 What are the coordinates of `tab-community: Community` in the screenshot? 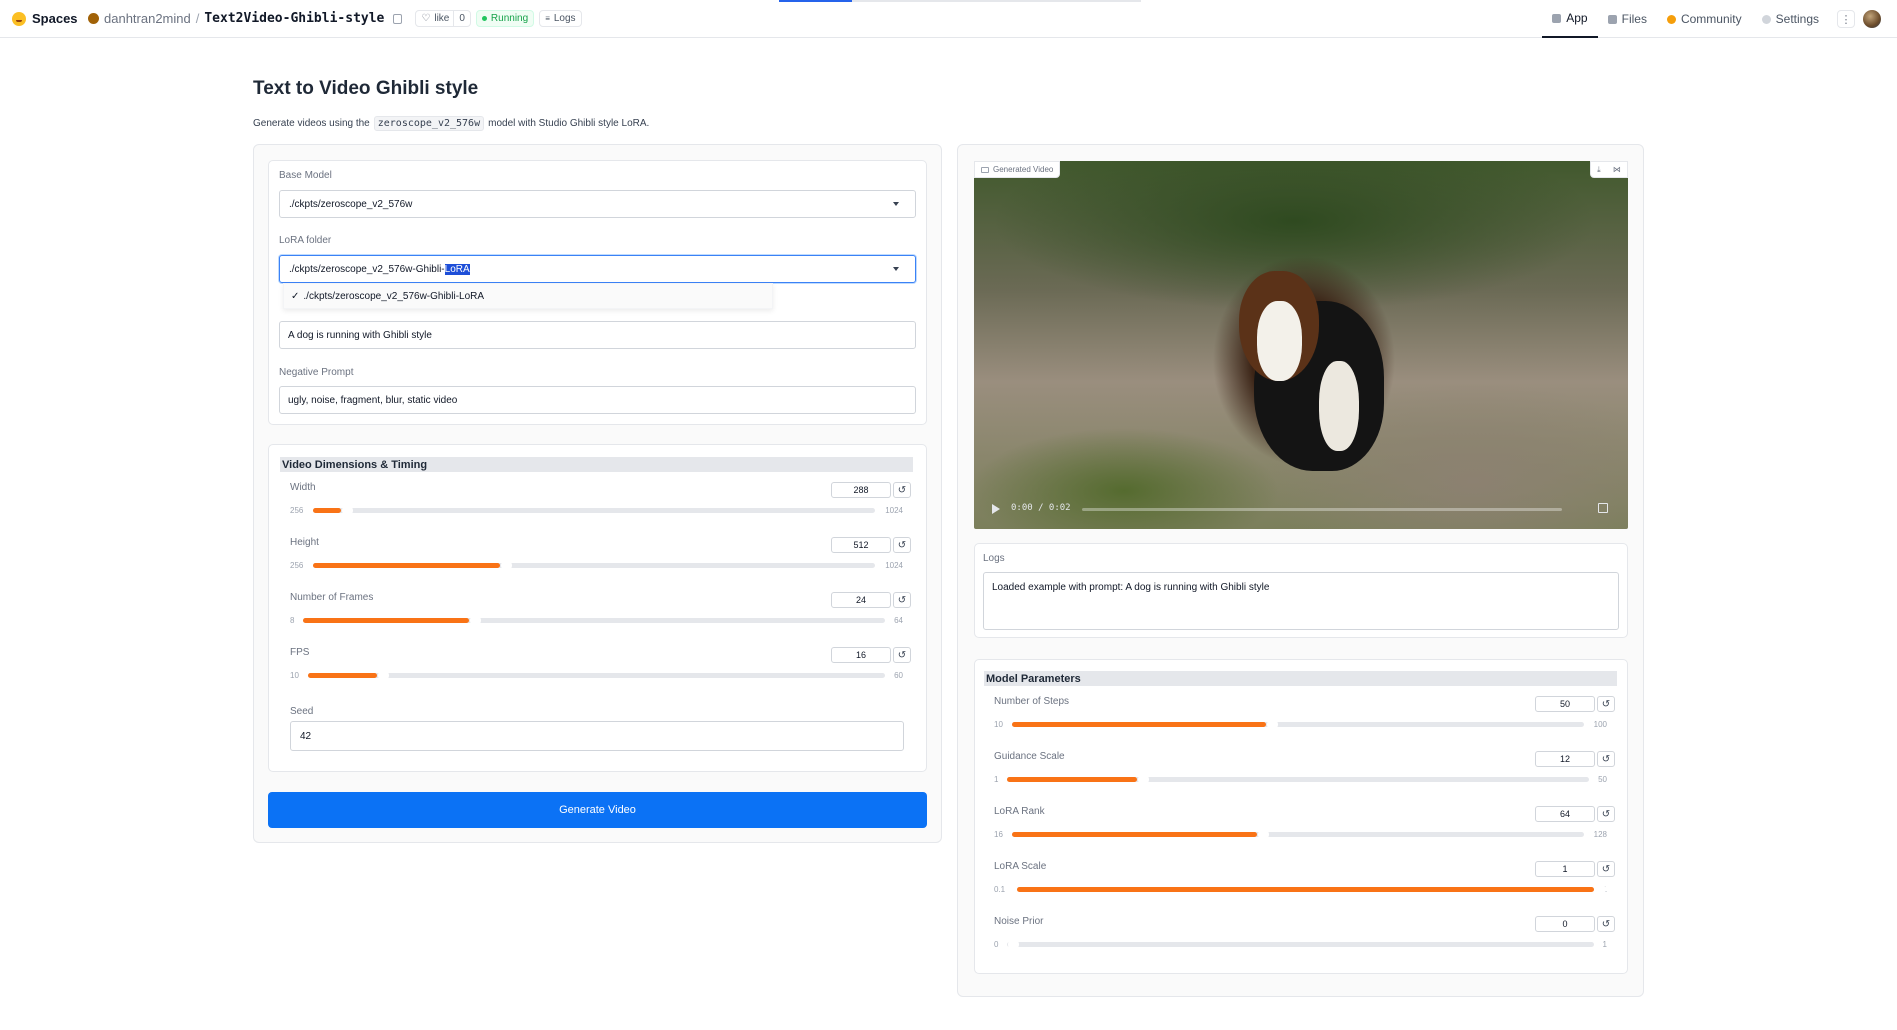 It's located at (1704, 19).